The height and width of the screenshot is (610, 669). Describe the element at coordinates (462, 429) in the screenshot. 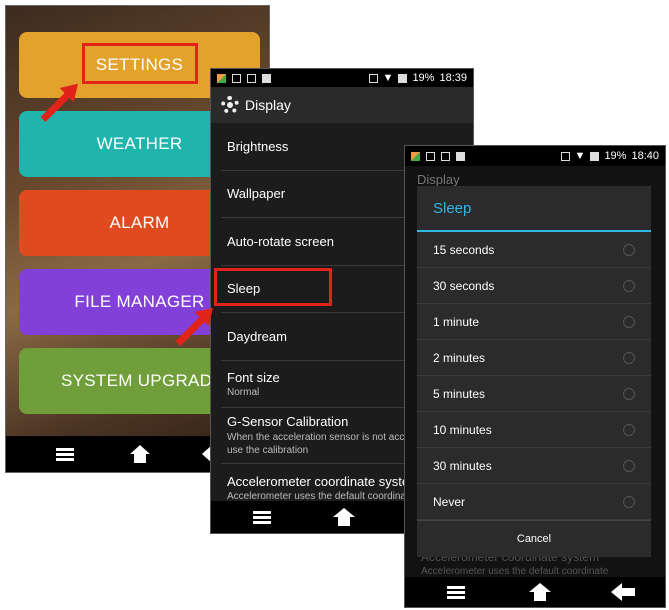

I see `option-label: 10 minutes` at that location.